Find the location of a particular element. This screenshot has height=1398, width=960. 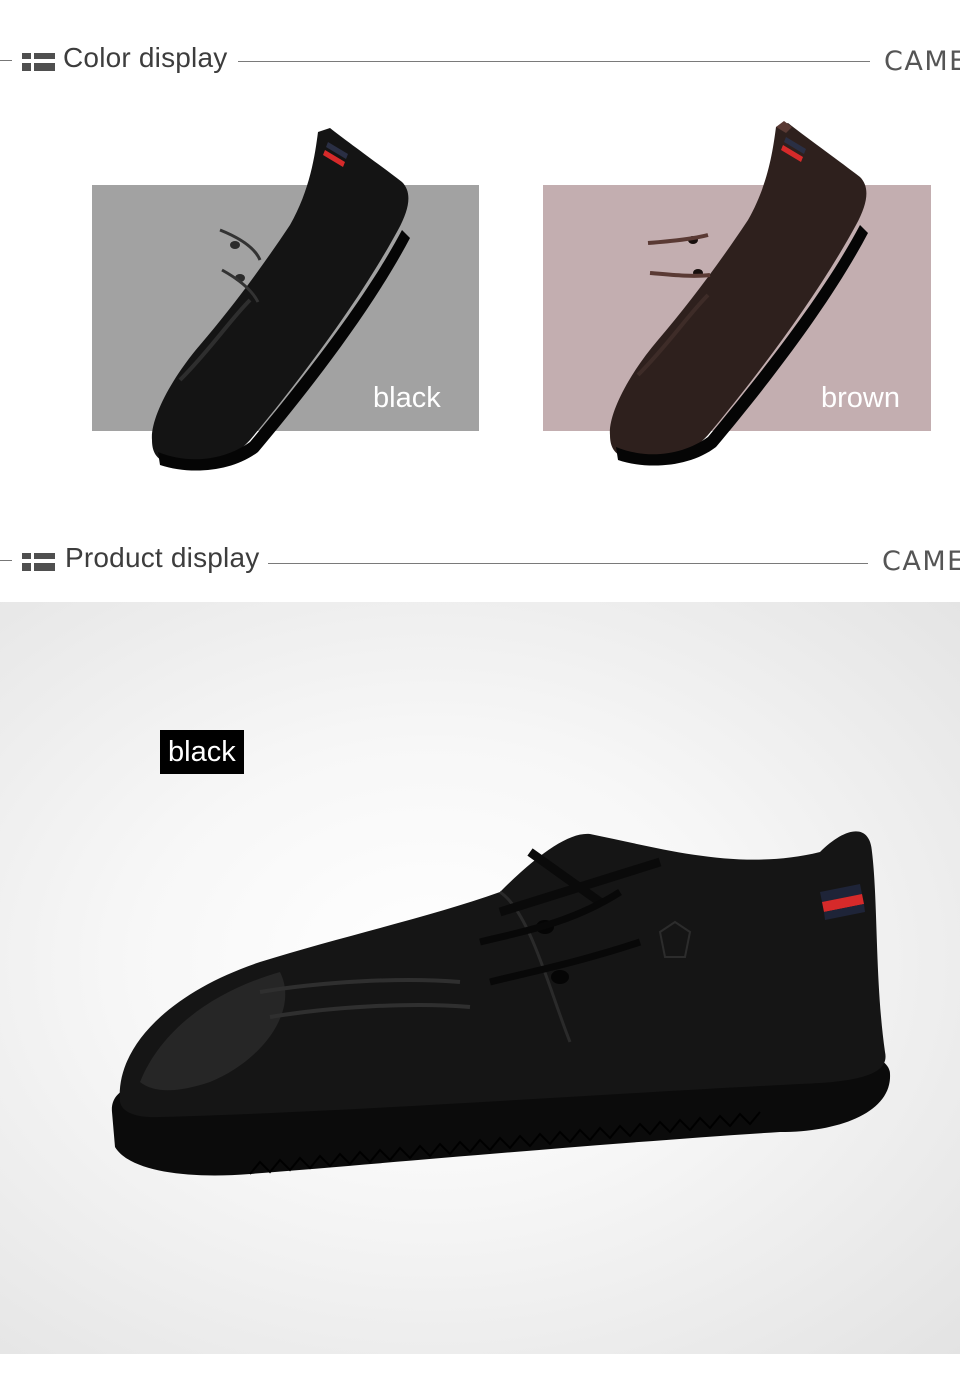

bottom-strip is located at coordinates (480, 1376).